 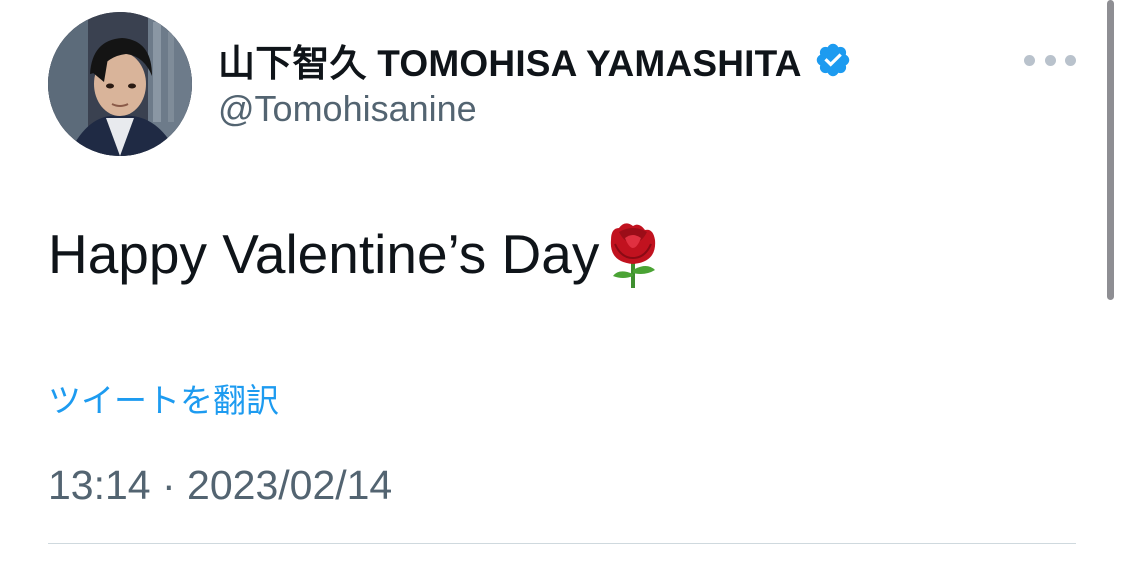 I want to click on tweet-text-content: Happy Valentine’s Day, so click(x=324, y=254).